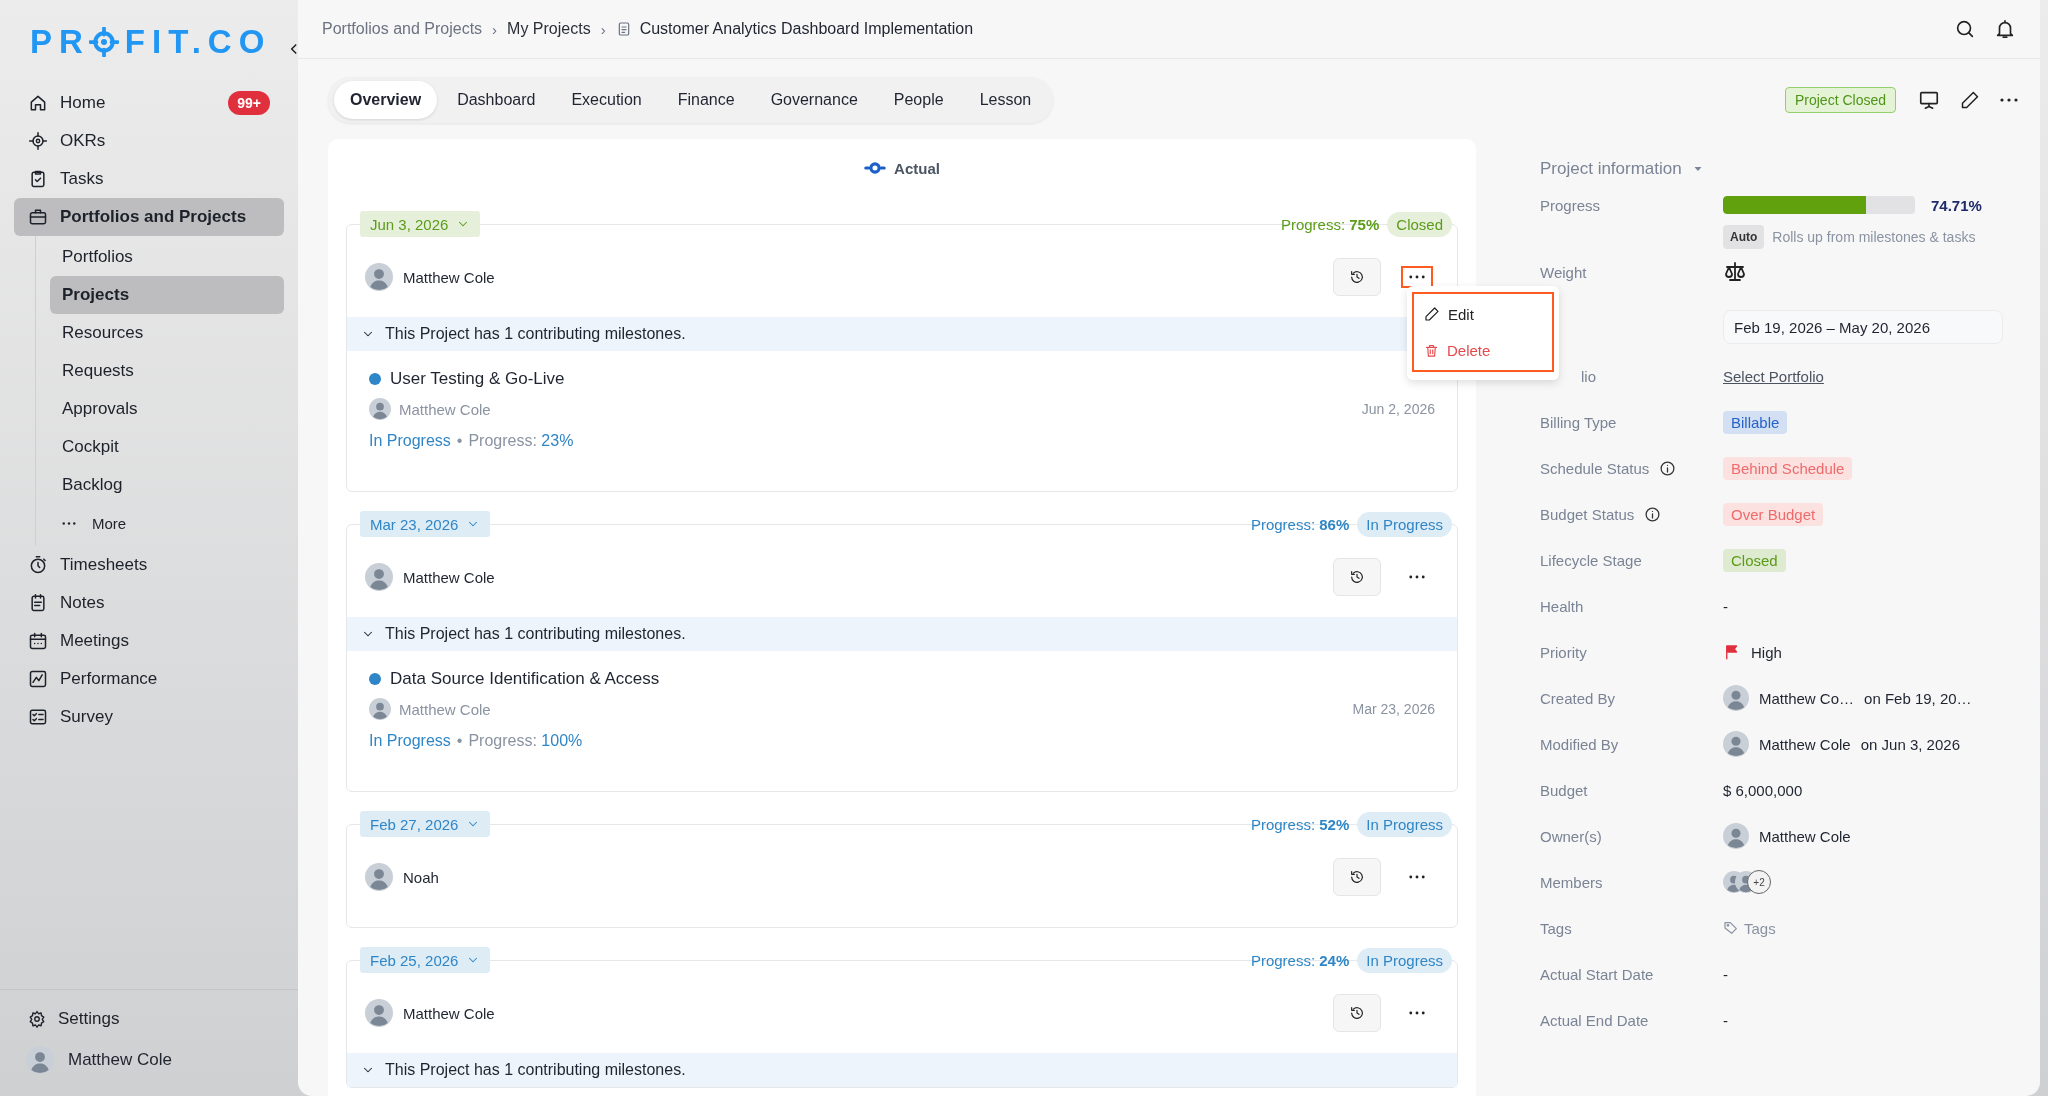  I want to click on nav-item: Notes, so click(149, 603).